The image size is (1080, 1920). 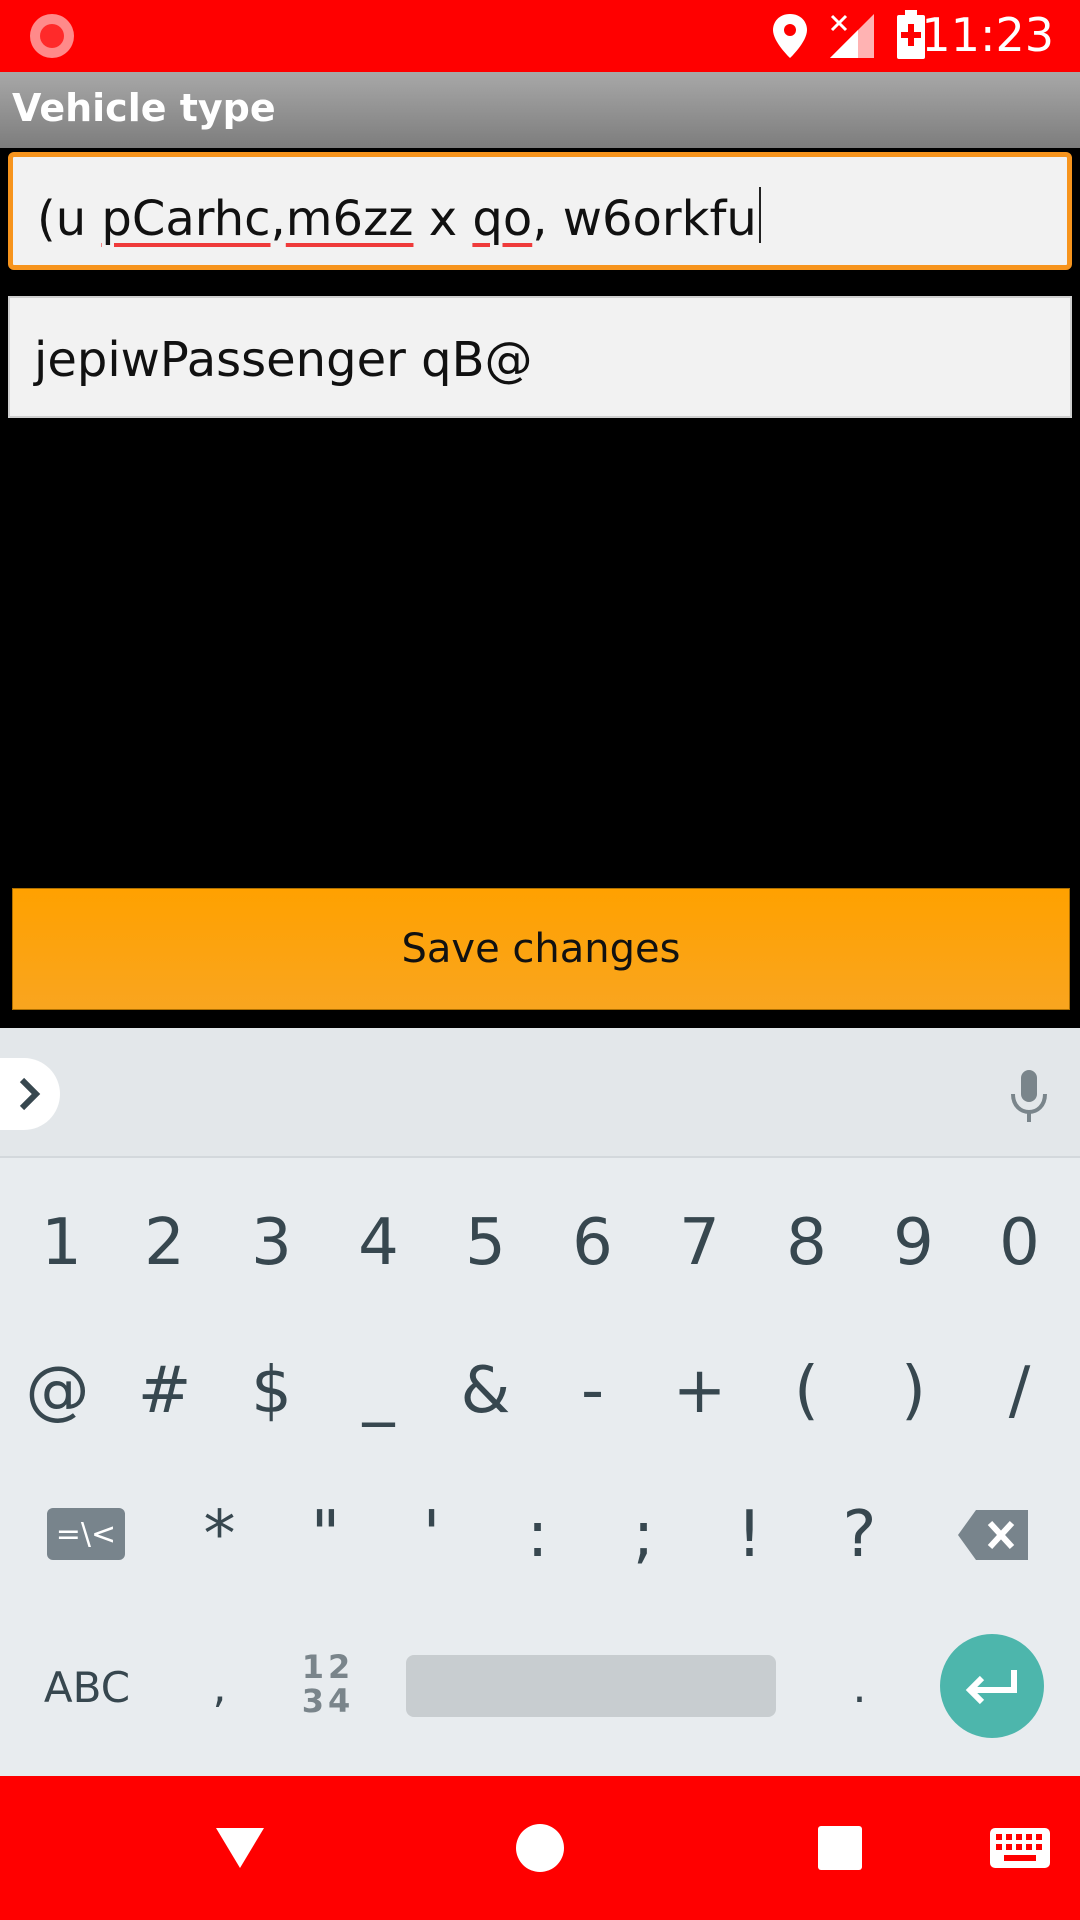 I want to click on key-9: 9, so click(x=913, y=1243).